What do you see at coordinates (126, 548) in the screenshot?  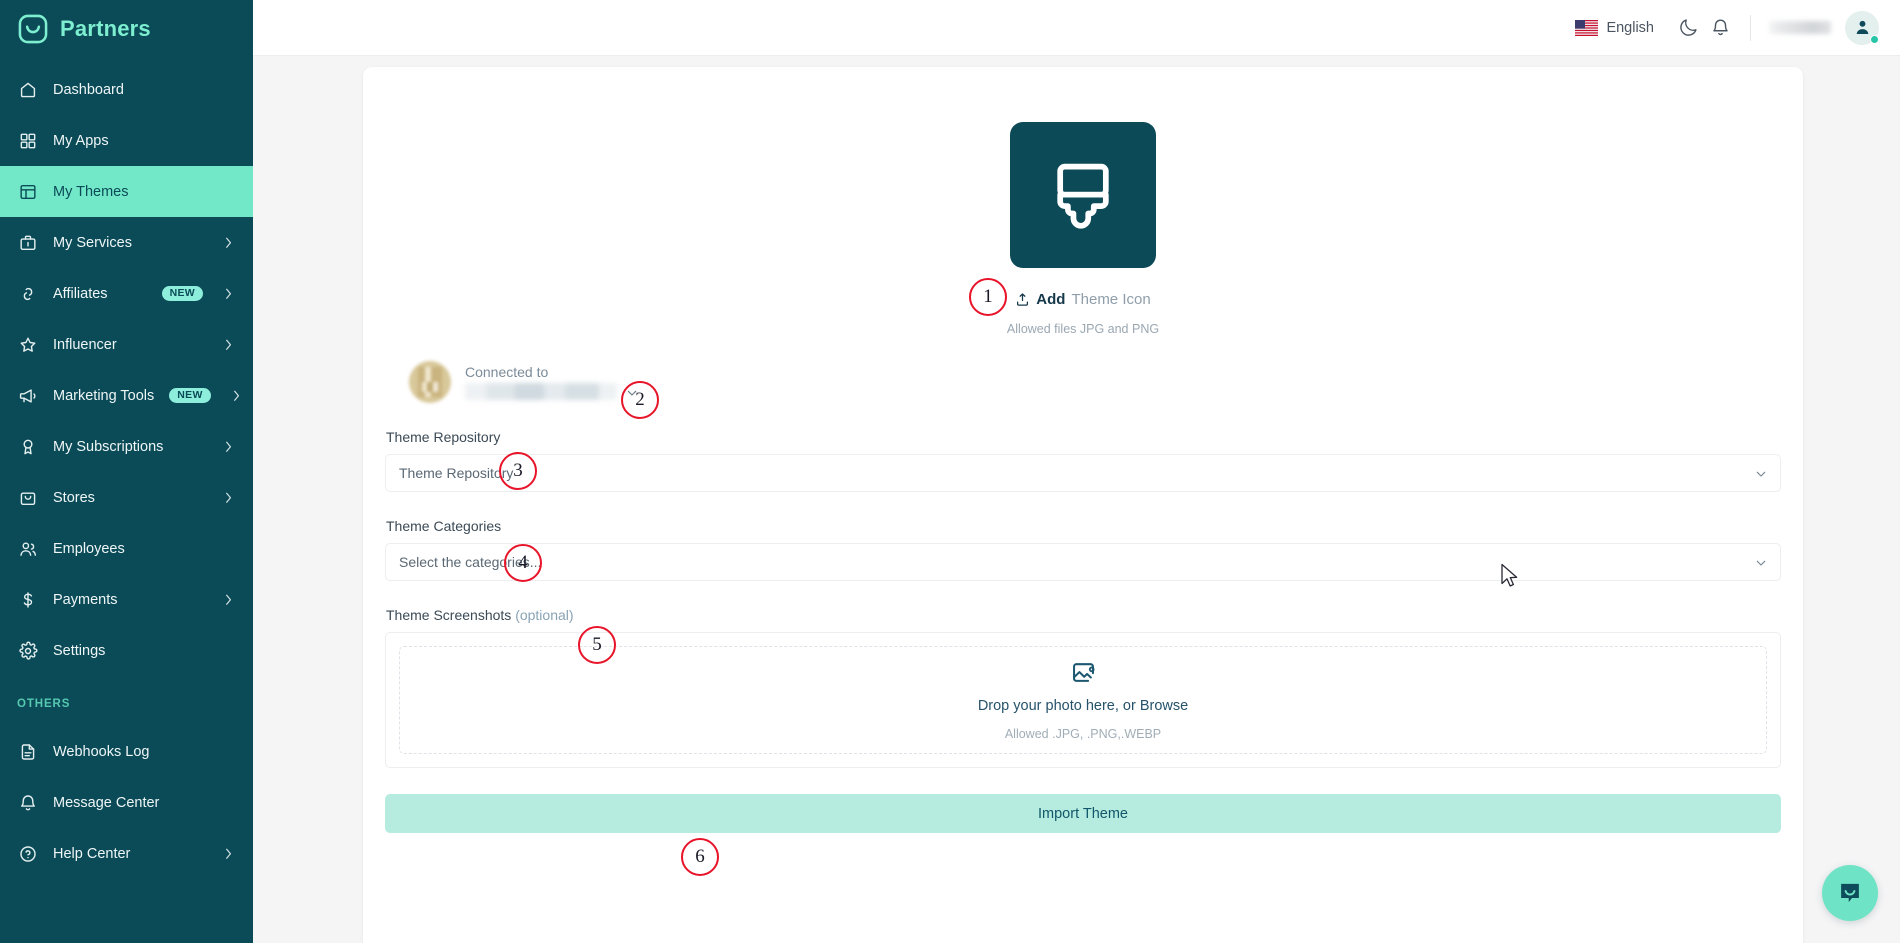 I see `sidebar-item-employees: Employees` at bounding box center [126, 548].